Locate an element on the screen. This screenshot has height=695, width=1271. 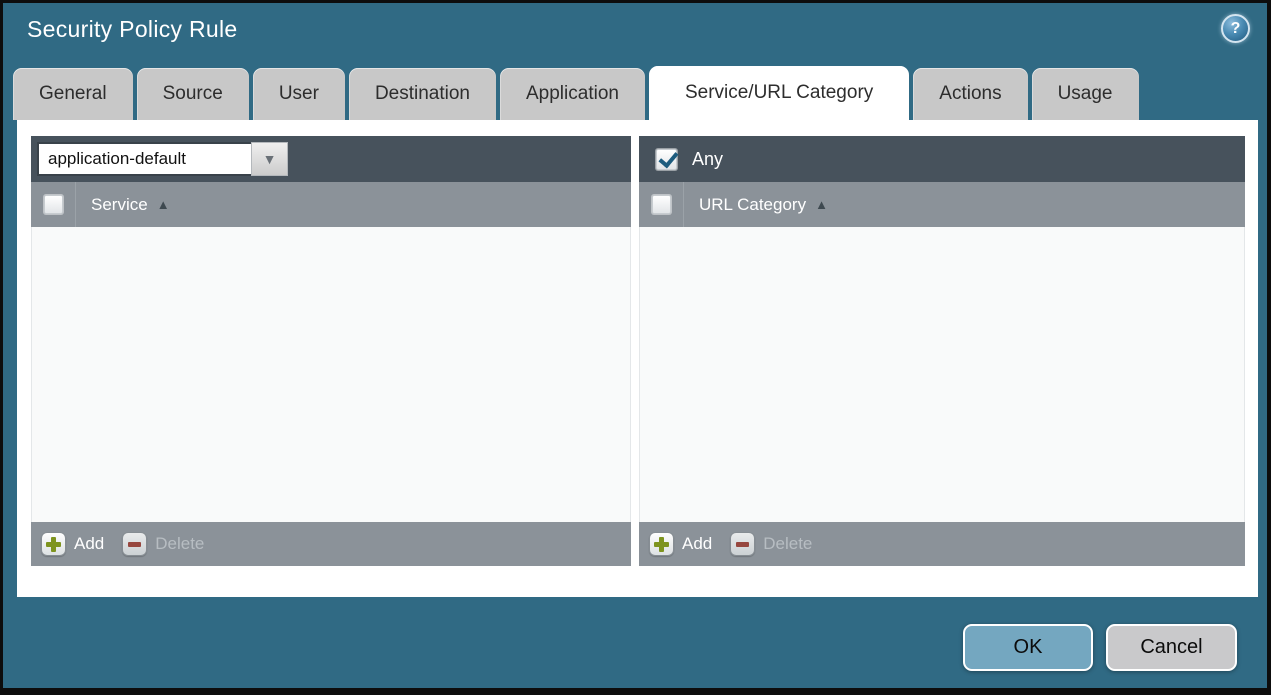
service-delete-button: Delete is located at coordinates (163, 544).